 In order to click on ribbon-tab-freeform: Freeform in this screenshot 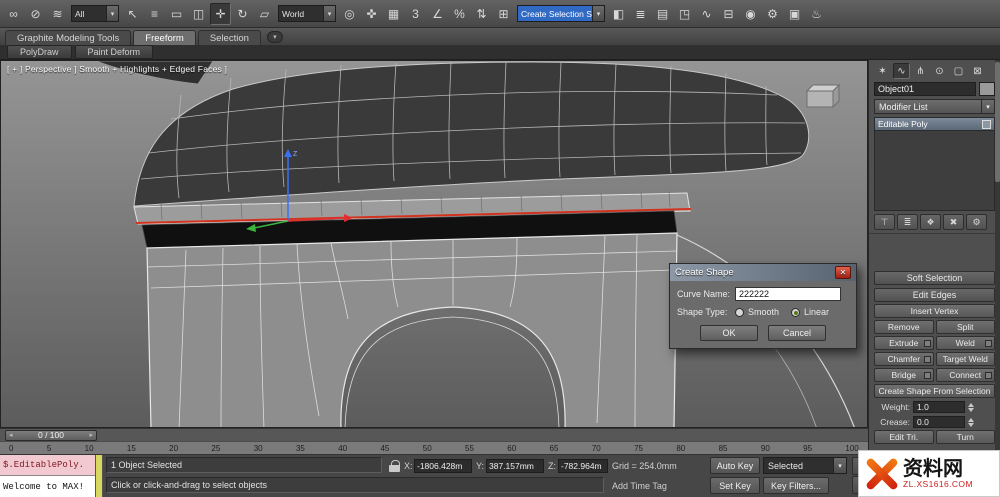, I will do `click(164, 37)`.